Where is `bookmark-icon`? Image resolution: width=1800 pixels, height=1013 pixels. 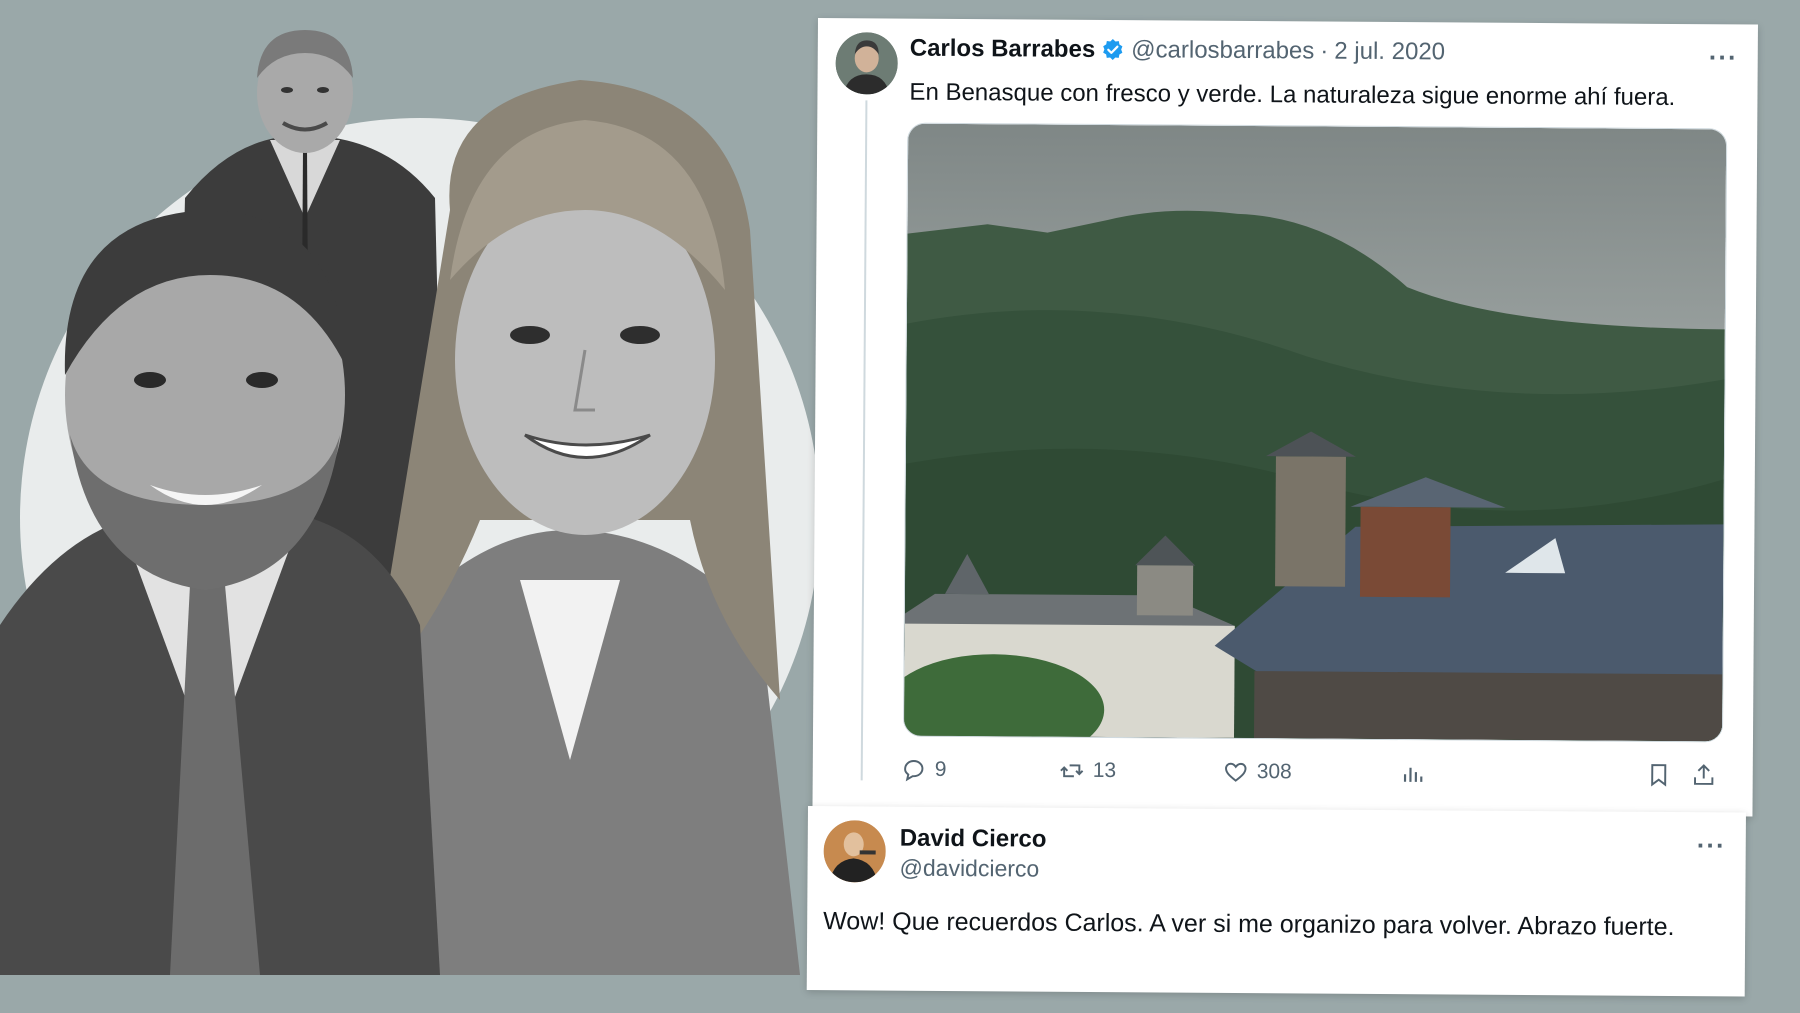
bookmark-icon is located at coordinates (1659, 775).